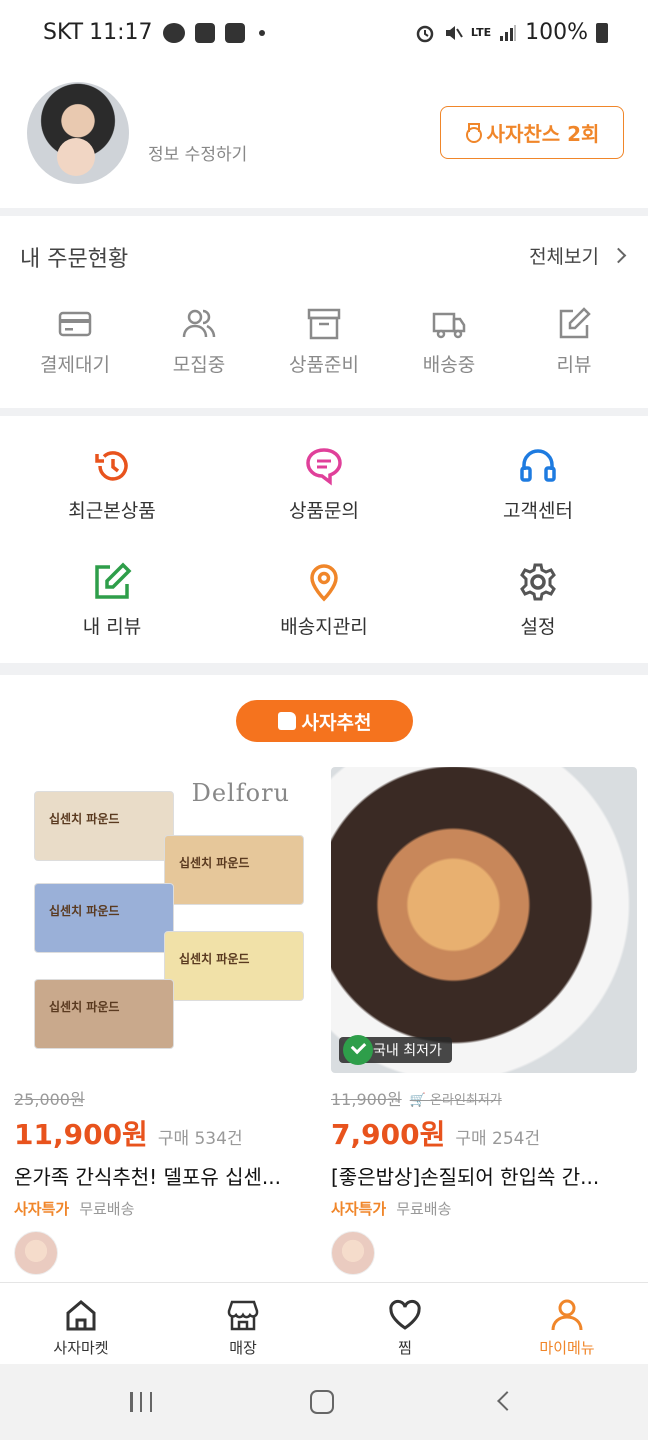  Describe the element at coordinates (449, 341) in the screenshot. I see `order-status-shipping: 배송중` at that location.